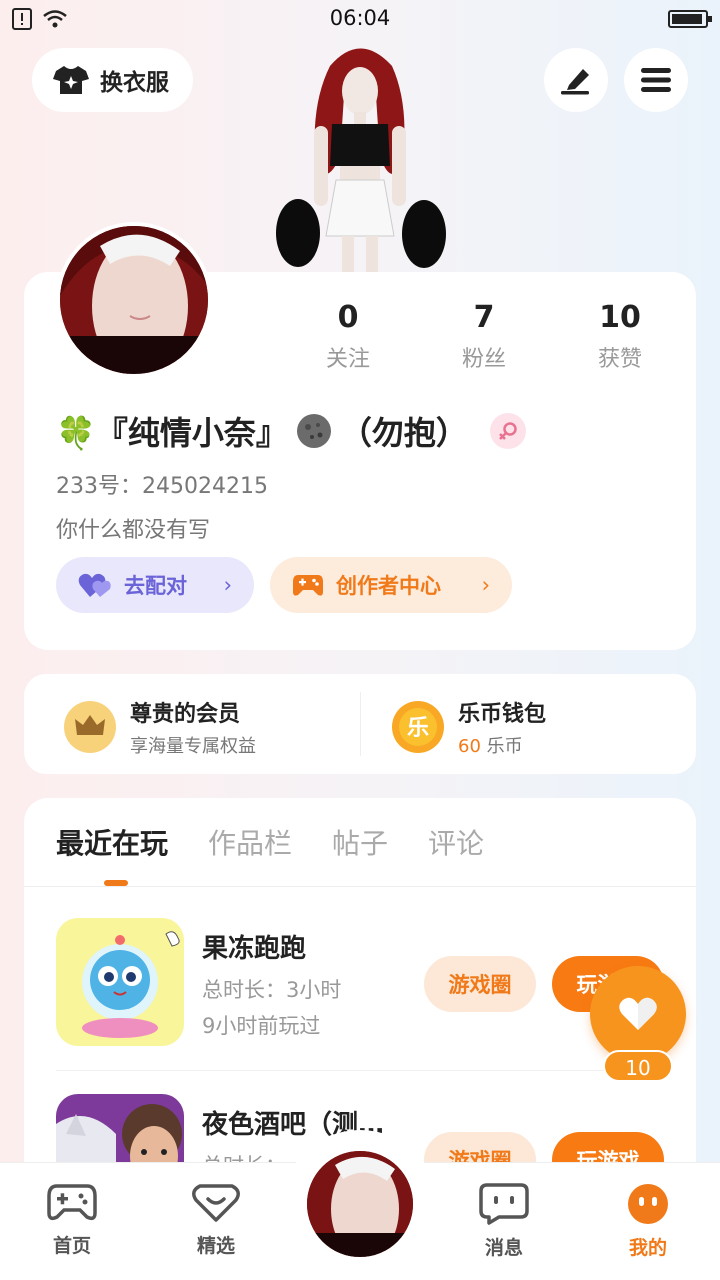  I want to click on menu-button, so click(656, 80).